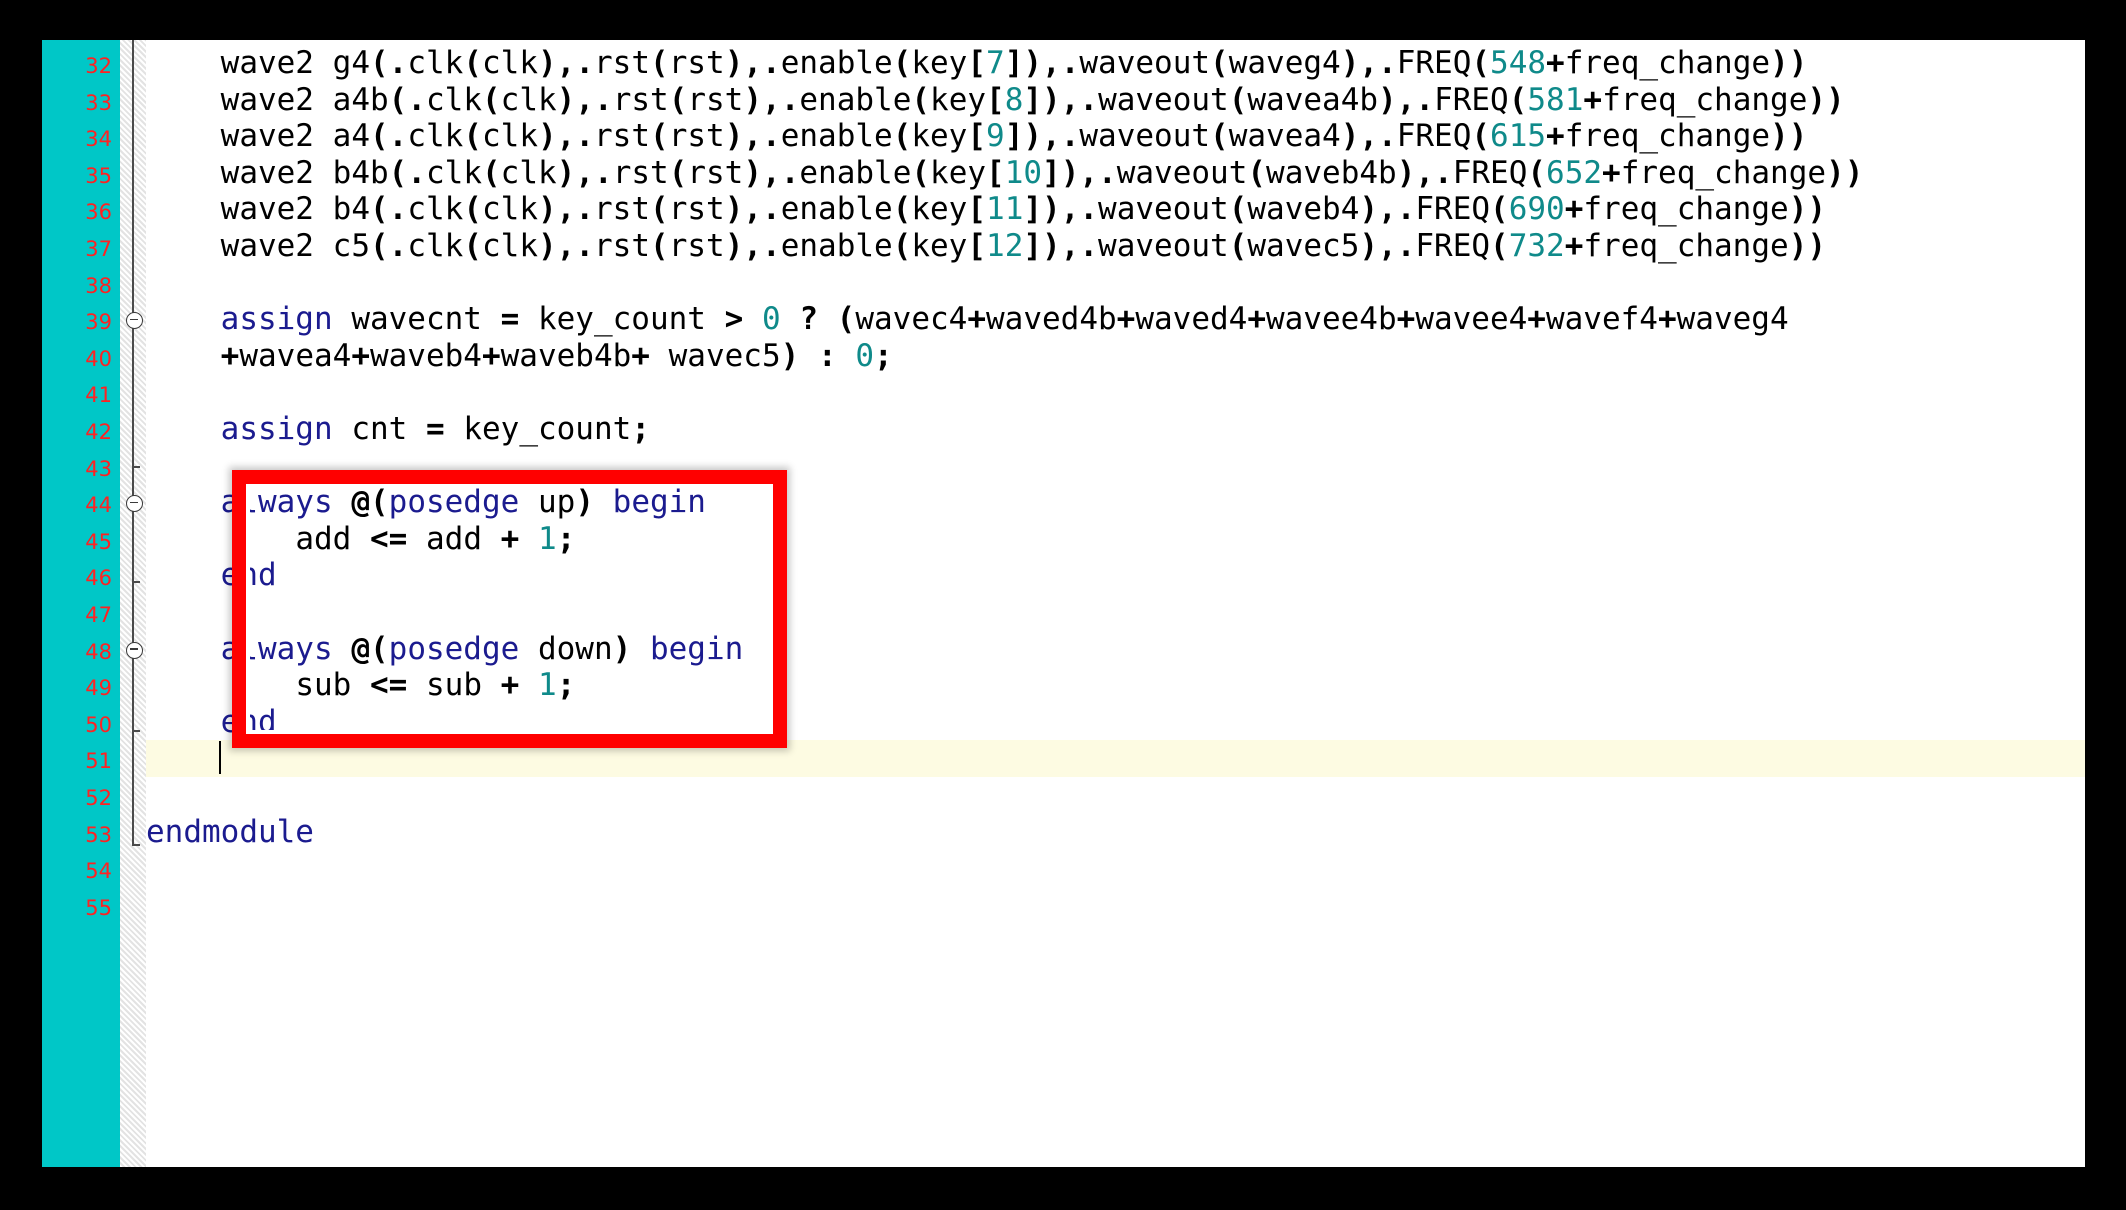 This screenshot has height=1210, width=2126. I want to click on line-number: 37, so click(98, 249).